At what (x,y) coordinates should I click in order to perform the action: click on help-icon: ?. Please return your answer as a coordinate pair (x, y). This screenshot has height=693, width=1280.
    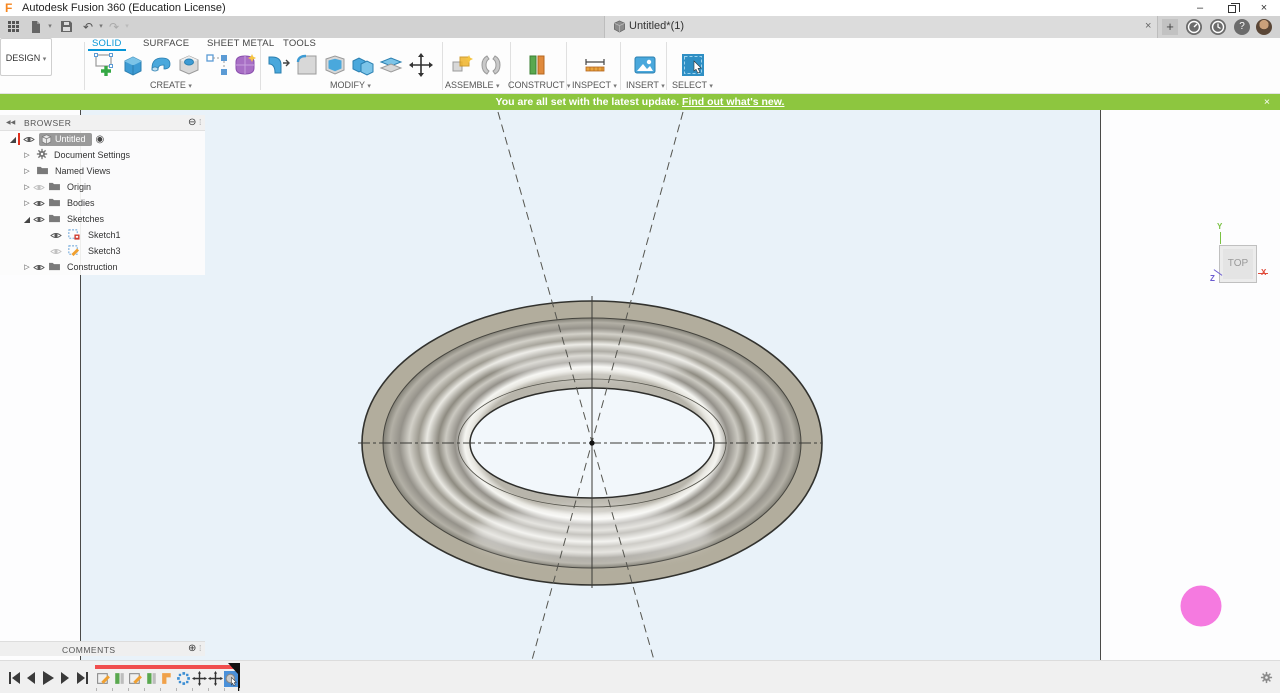
    Looking at the image, I should click on (1242, 27).